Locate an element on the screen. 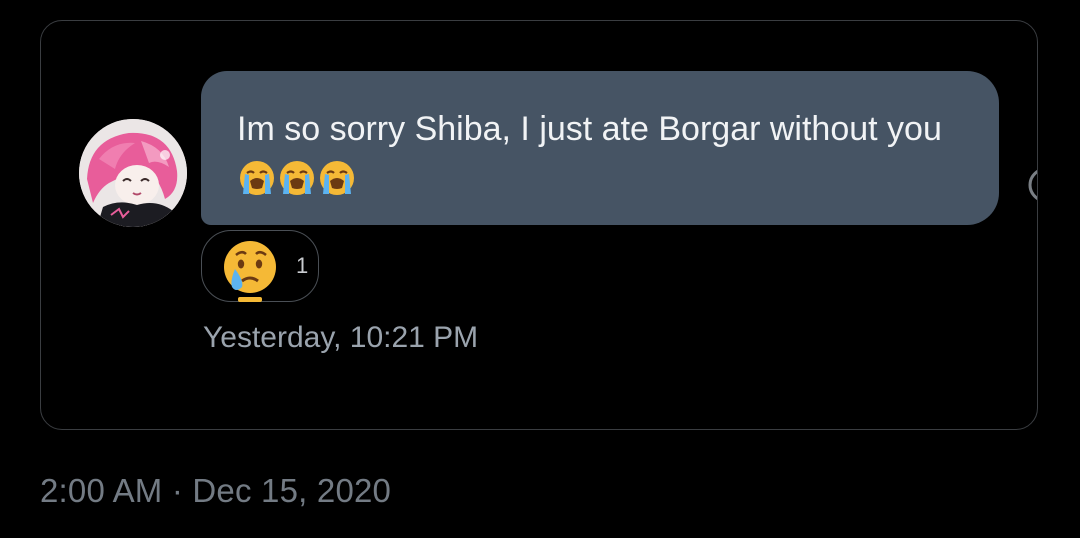 The height and width of the screenshot is (538, 1080). message-timestamp: Yesterday, 10:21 PM is located at coordinates (341, 337).